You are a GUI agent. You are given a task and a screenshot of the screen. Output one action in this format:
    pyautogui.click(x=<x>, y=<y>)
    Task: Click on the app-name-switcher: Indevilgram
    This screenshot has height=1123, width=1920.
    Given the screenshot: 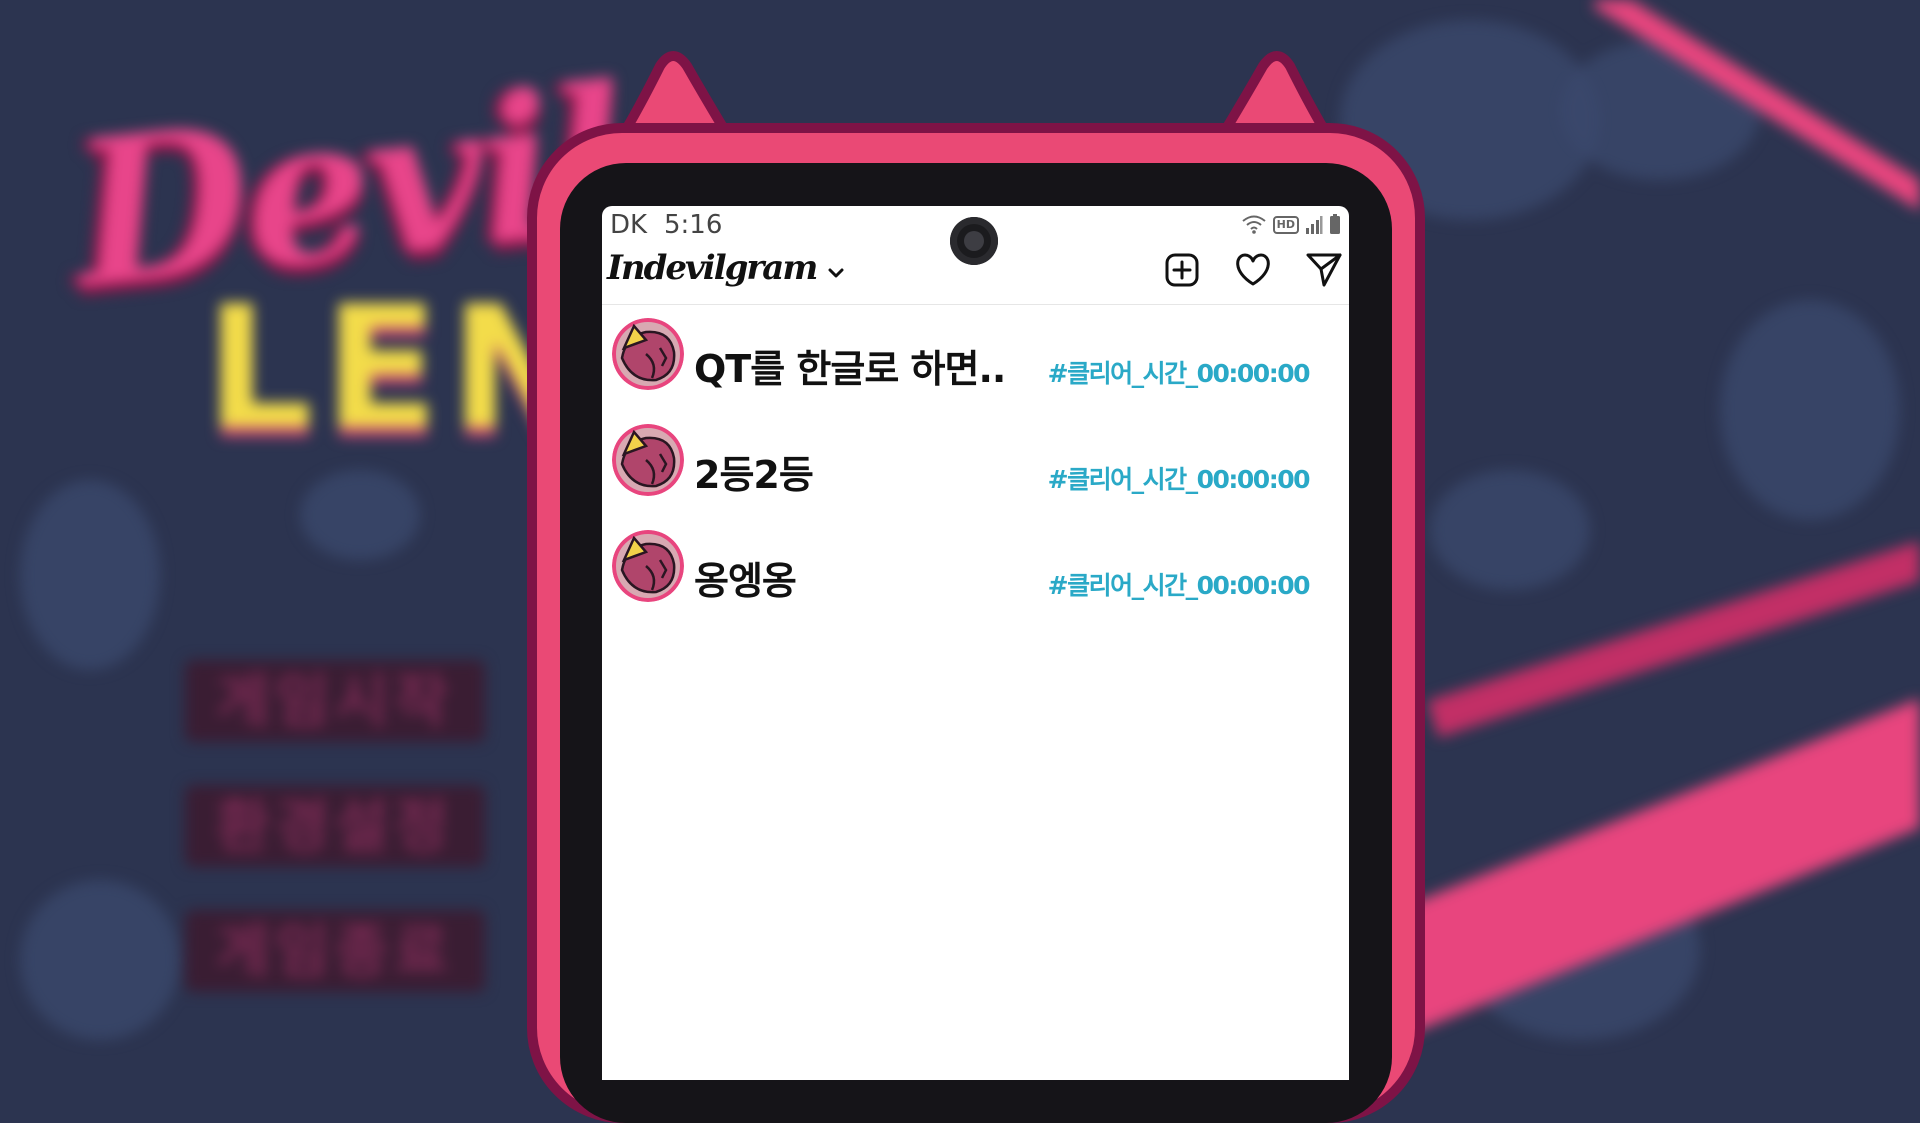 What is the action you would take?
    pyautogui.click(x=725, y=268)
    